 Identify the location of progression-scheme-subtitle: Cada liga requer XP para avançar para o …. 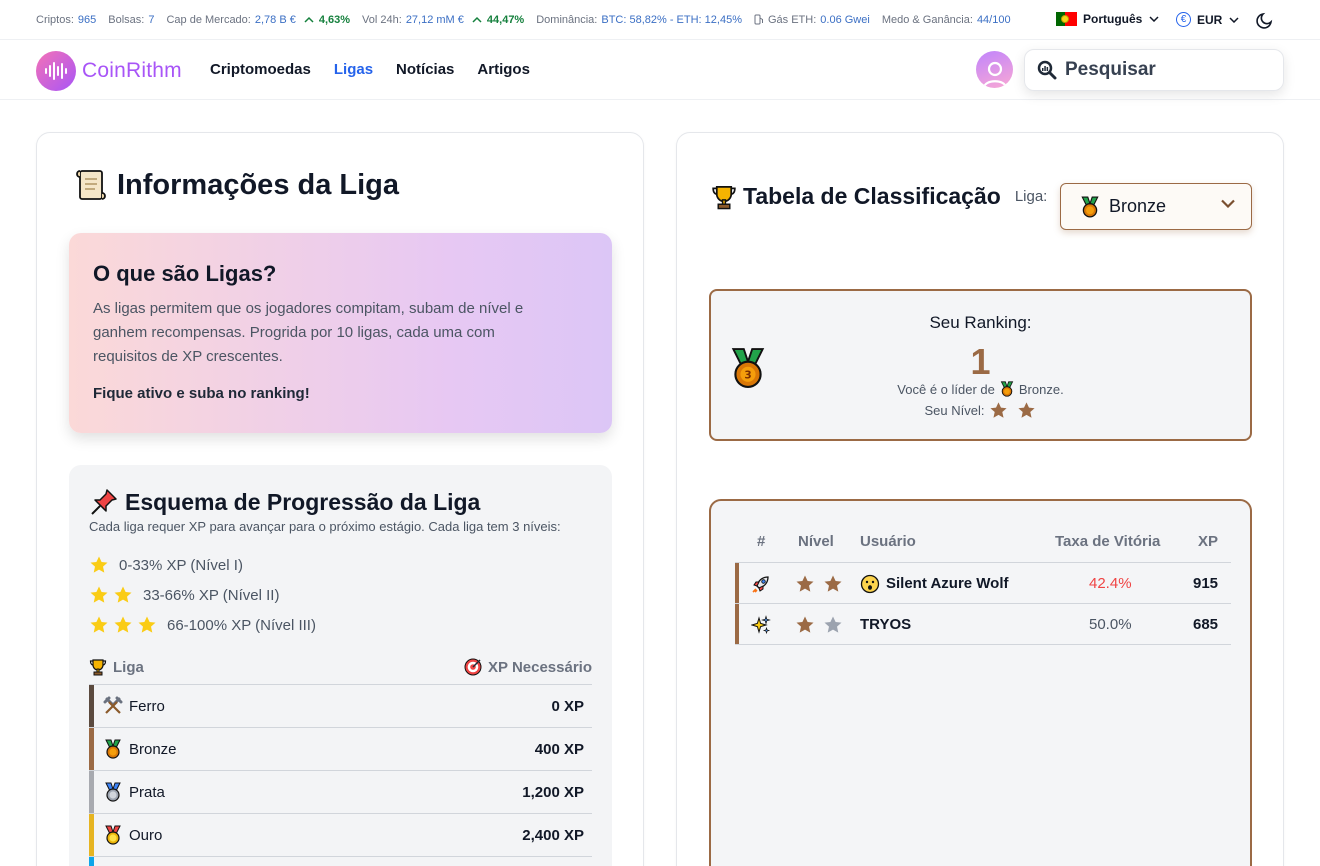
(325, 526).